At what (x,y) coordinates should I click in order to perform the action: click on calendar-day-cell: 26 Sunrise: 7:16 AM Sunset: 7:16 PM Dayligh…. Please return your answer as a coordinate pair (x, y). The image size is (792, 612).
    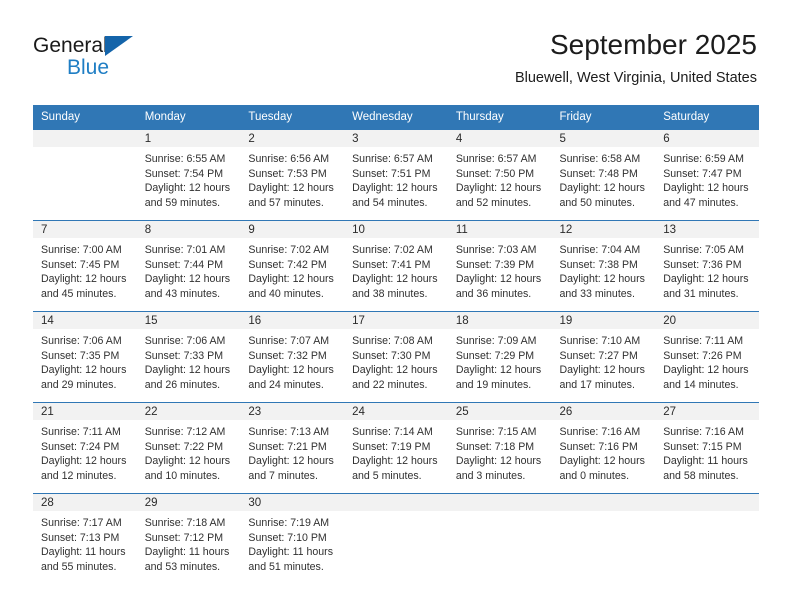
    Looking at the image, I should click on (603, 448).